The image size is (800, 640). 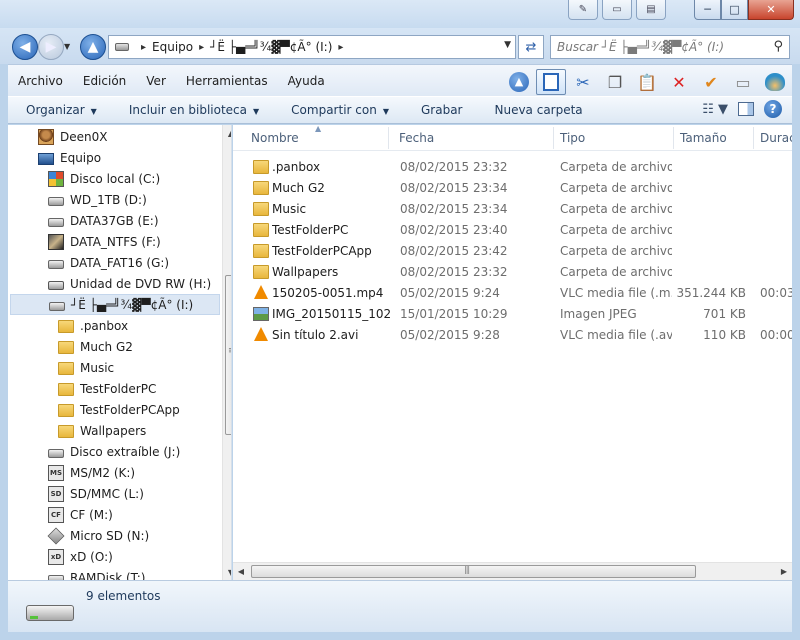 I want to click on item-count: 9 elementos, so click(x=123, y=596).